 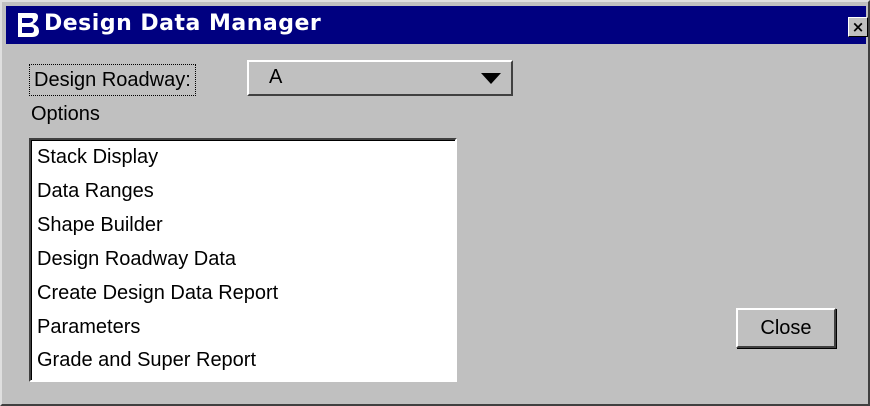 I want to click on close-window-button: ×, so click(x=858, y=27).